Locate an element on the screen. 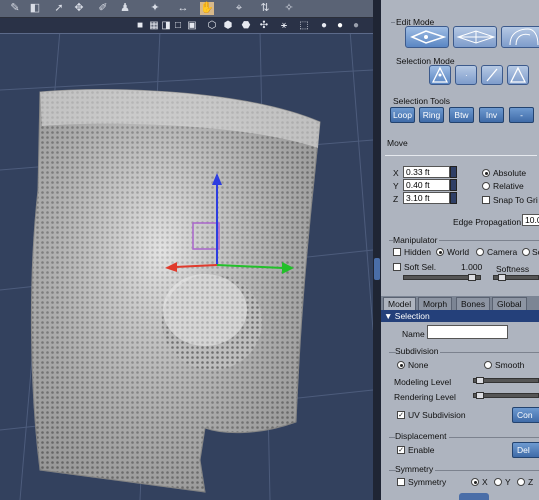 The image size is (539, 500). tune-icon: ⇅ is located at coordinates (265, 8).